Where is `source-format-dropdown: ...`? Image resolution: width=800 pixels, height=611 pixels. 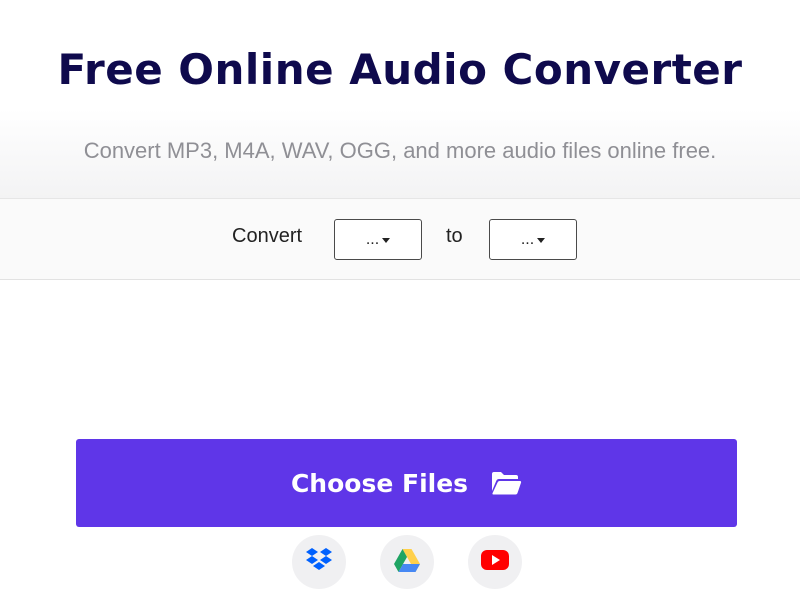 source-format-dropdown: ... is located at coordinates (378, 239).